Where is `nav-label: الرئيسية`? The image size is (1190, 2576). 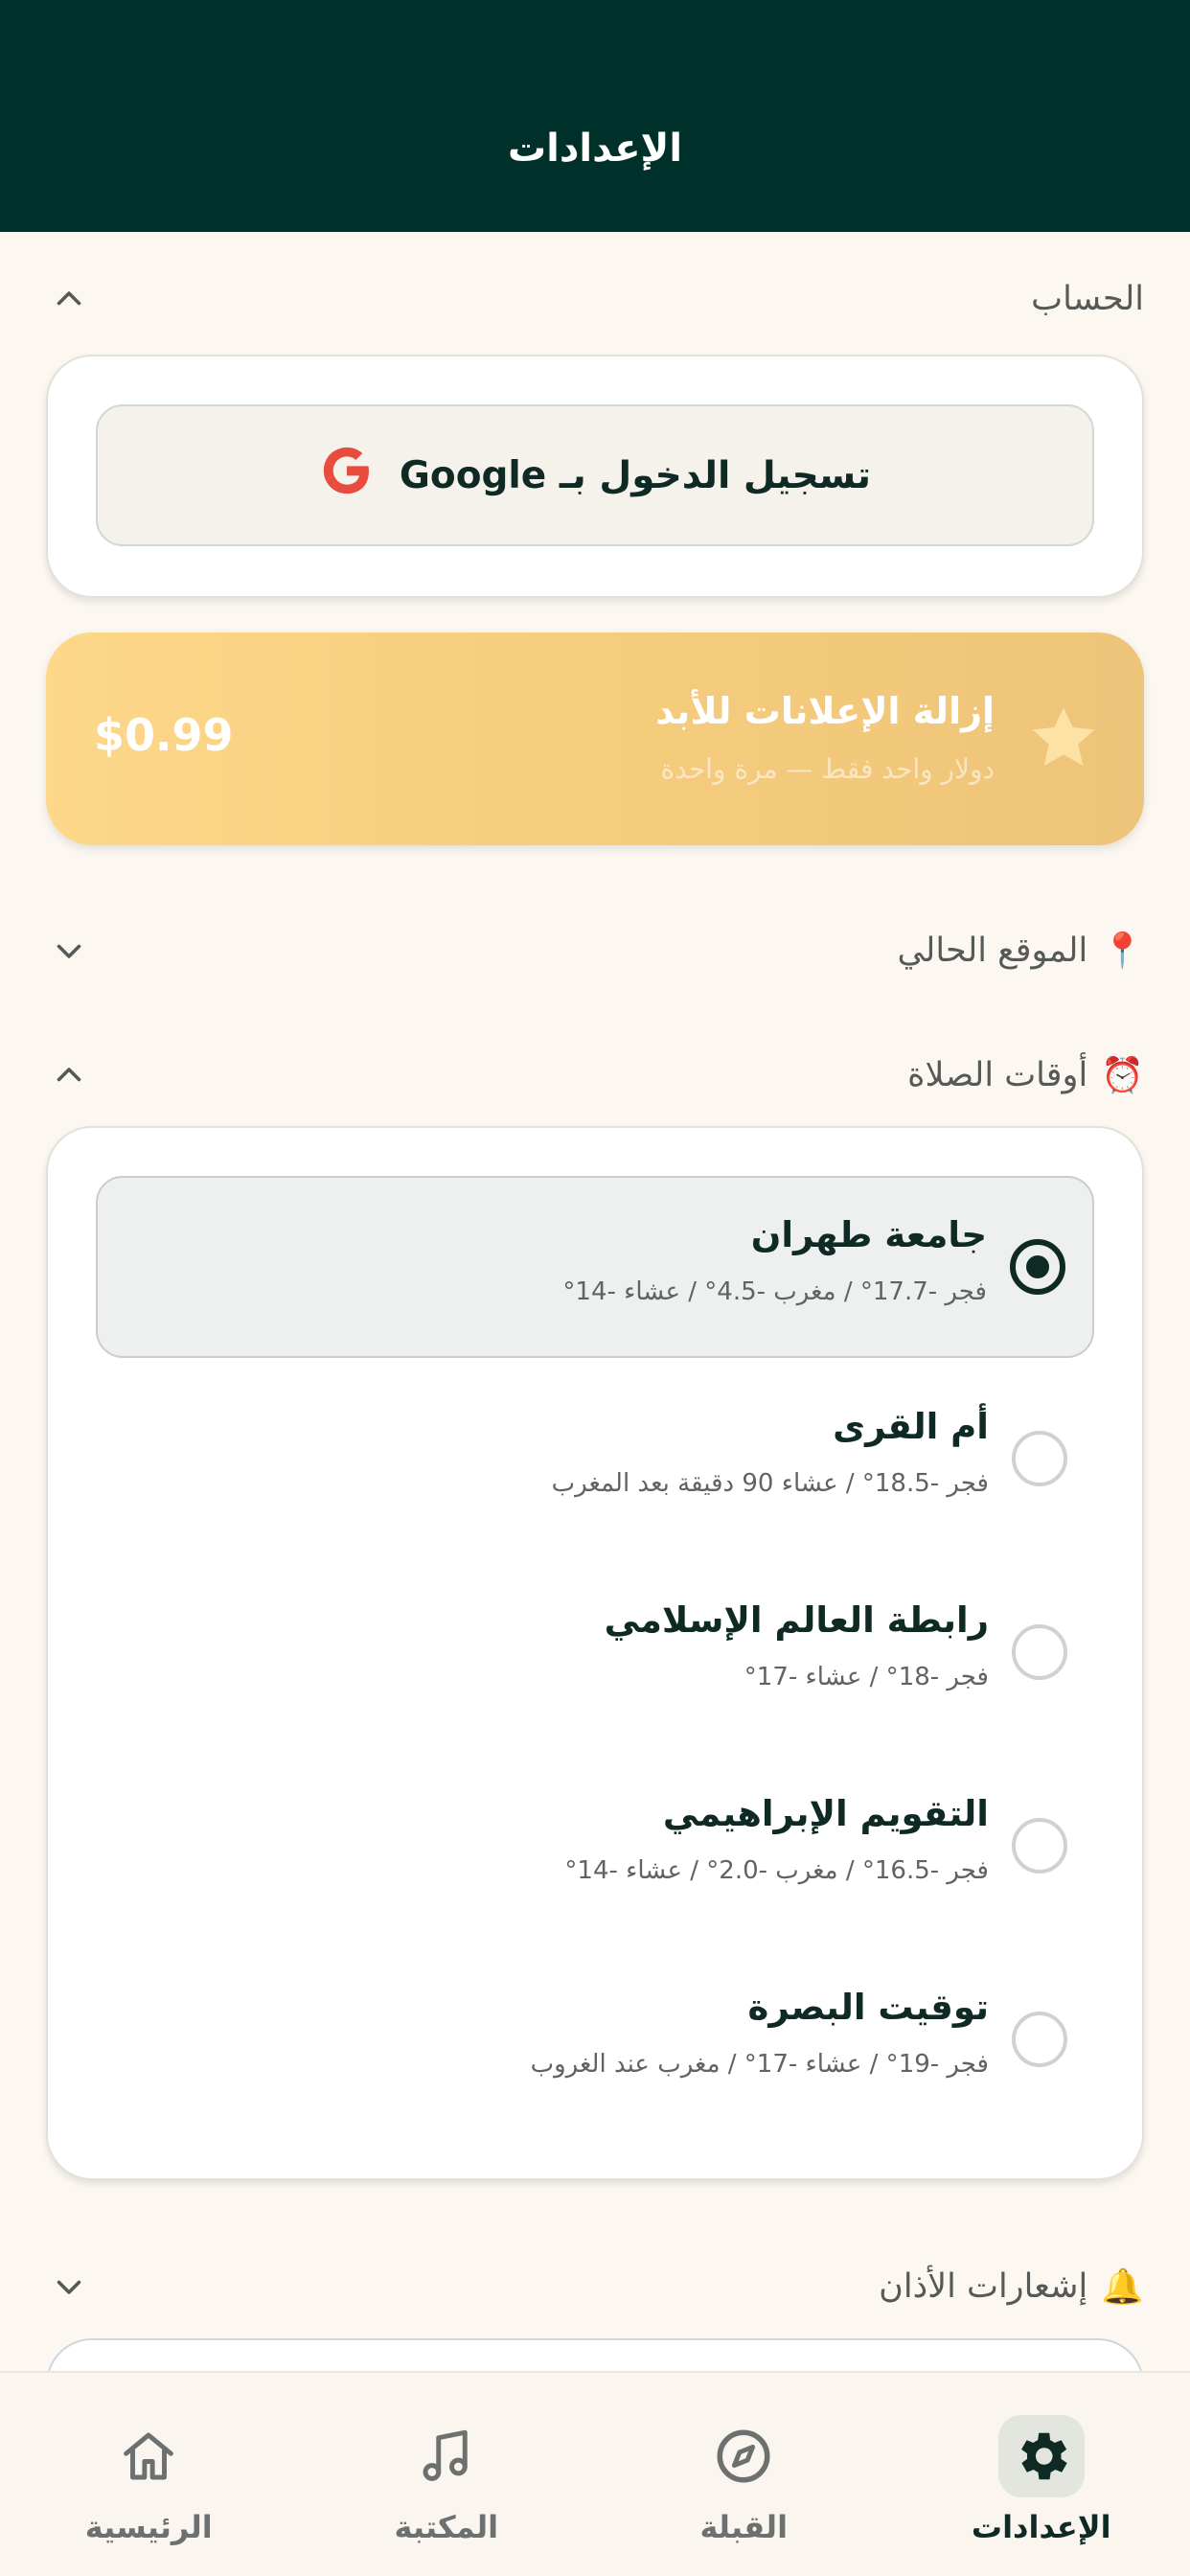
nav-label: الرئيسية is located at coordinates (148, 2527).